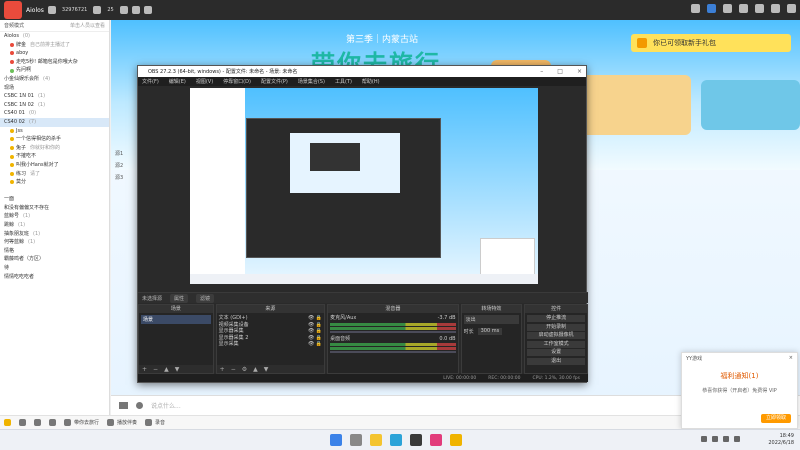  Describe the element at coordinates (54, 199) in the screenshot. I see `channel-row: 一面` at that location.